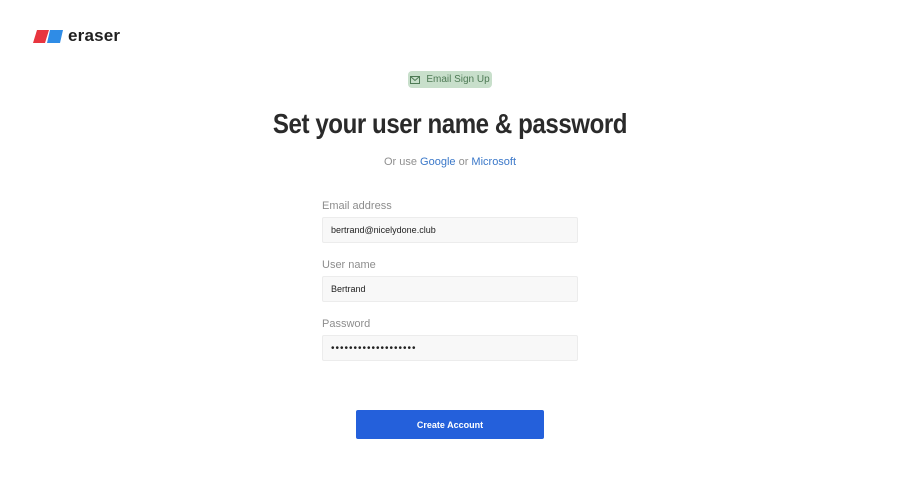 This screenshot has height=484, width=900. What do you see at coordinates (346, 324) in the screenshot?
I see `password-label: Password` at bounding box center [346, 324].